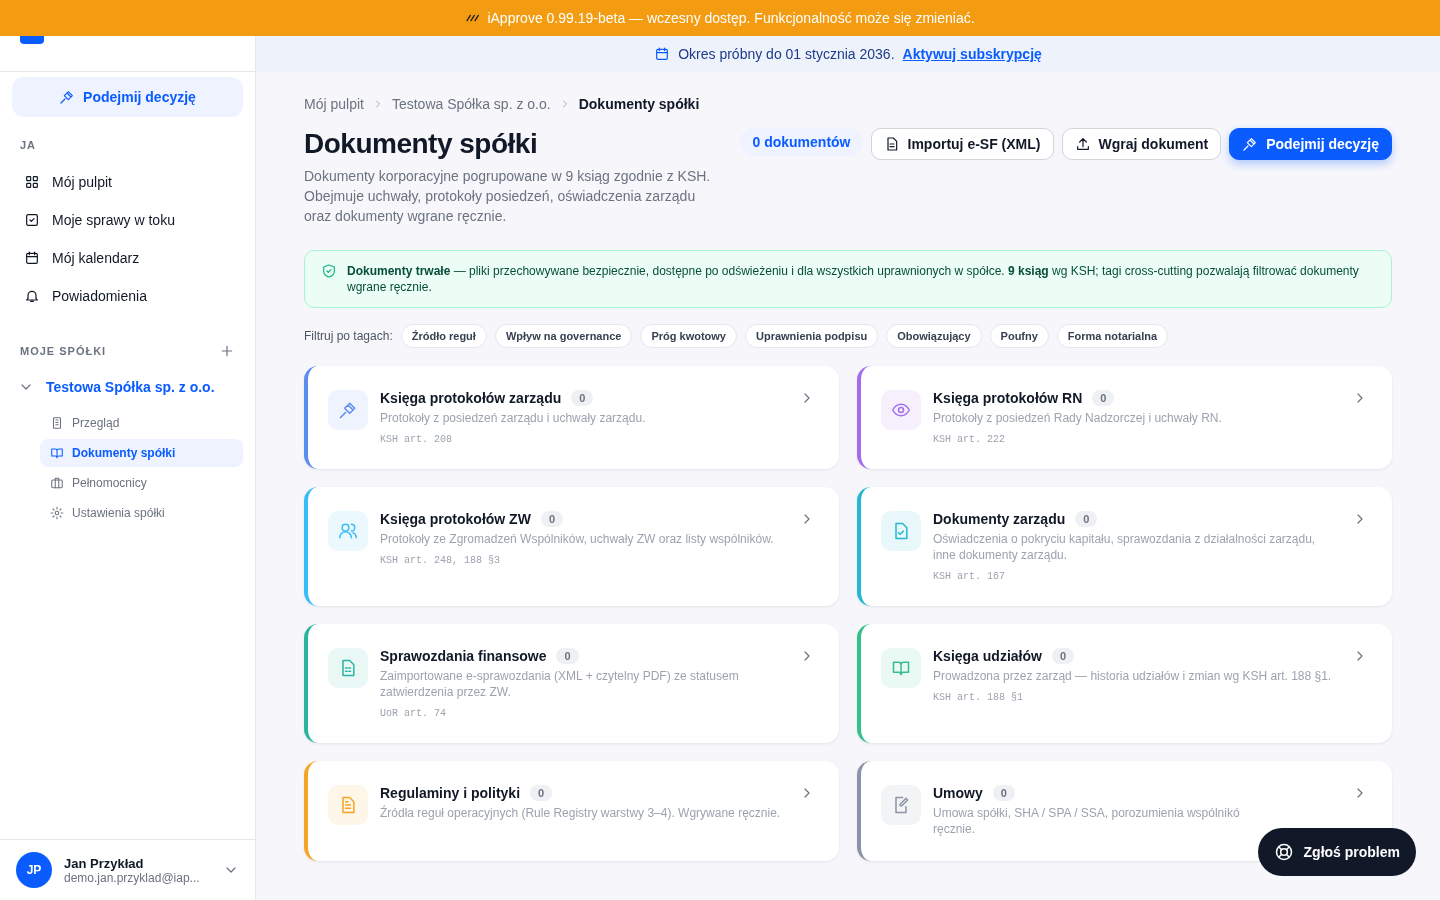 The width and height of the screenshot is (1440, 900). Describe the element at coordinates (978, 697) in the screenshot. I see `law-reference: KSH art. 188 §1` at that location.